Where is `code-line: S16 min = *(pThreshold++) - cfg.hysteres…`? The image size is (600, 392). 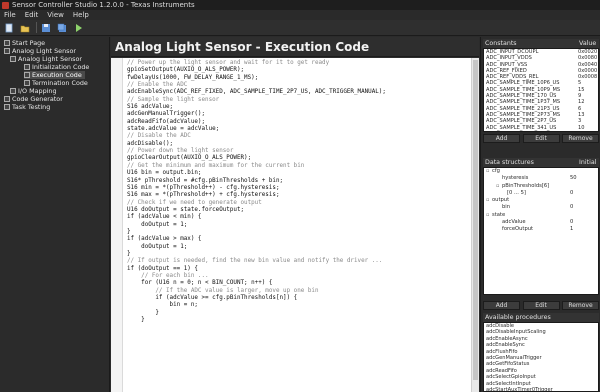
code-line: S16 min = *(pThreshold++) - cfg.hysteres… is located at coordinates (203, 187).